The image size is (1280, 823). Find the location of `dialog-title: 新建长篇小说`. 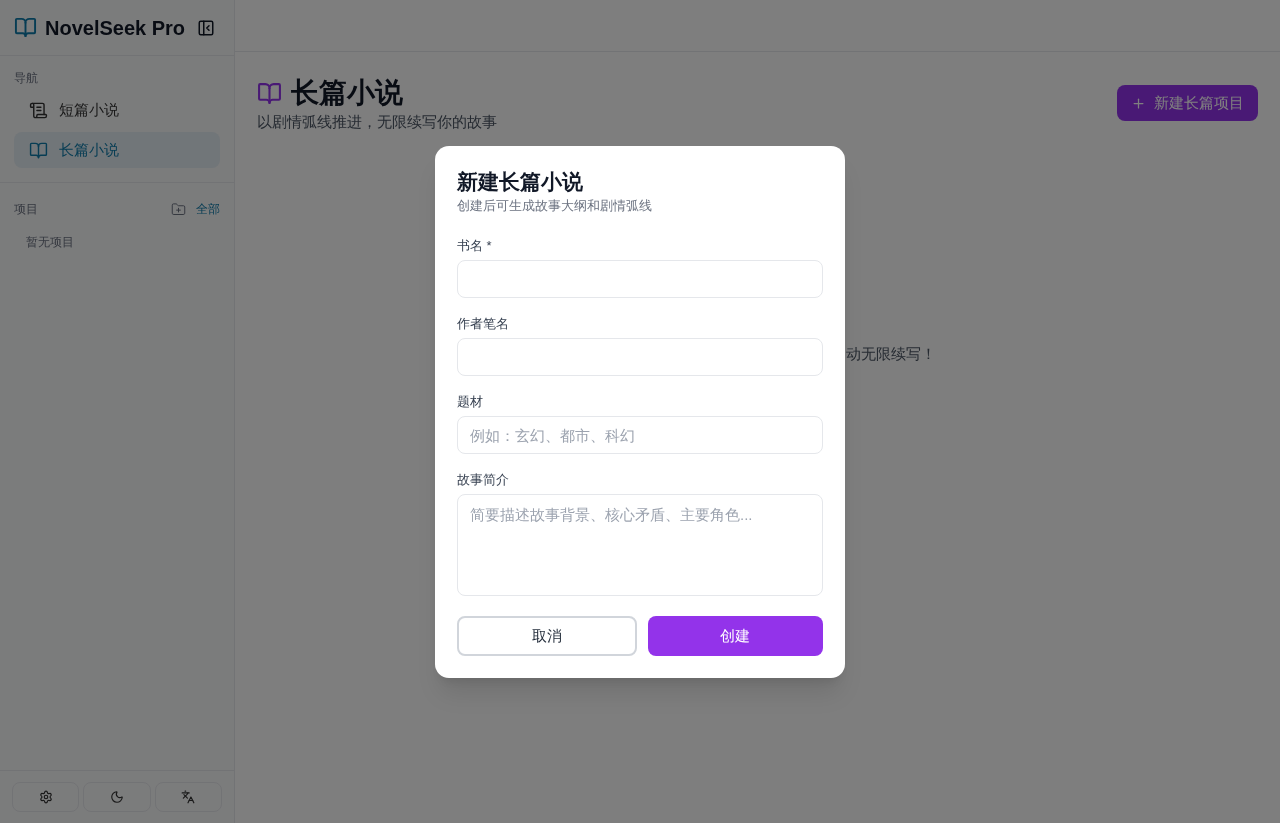

dialog-title: 新建长篇小说 is located at coordinates (520, 182).